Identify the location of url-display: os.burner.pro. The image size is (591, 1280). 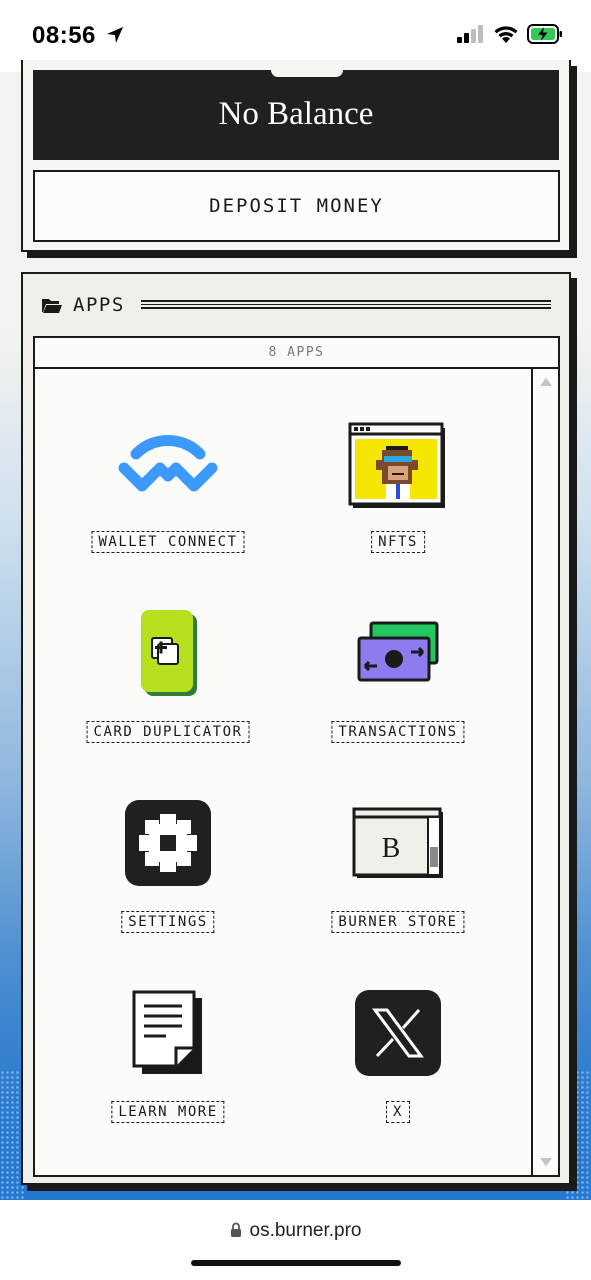
(295, 1231).